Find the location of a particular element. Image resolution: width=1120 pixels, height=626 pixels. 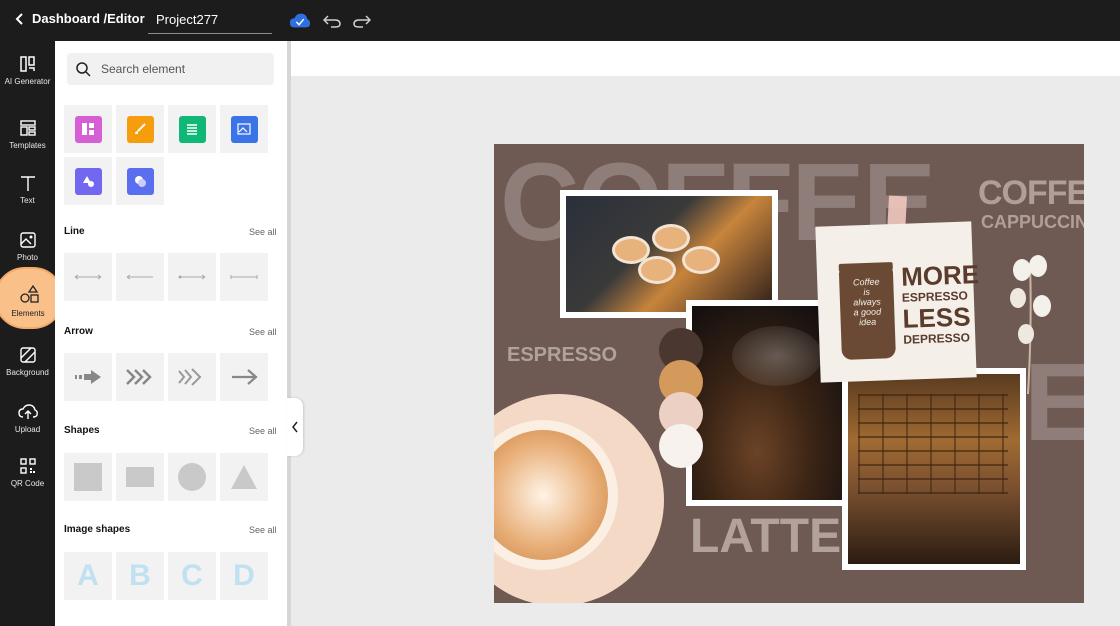

photo-cafe-interior is located at coordinates (934, 469).